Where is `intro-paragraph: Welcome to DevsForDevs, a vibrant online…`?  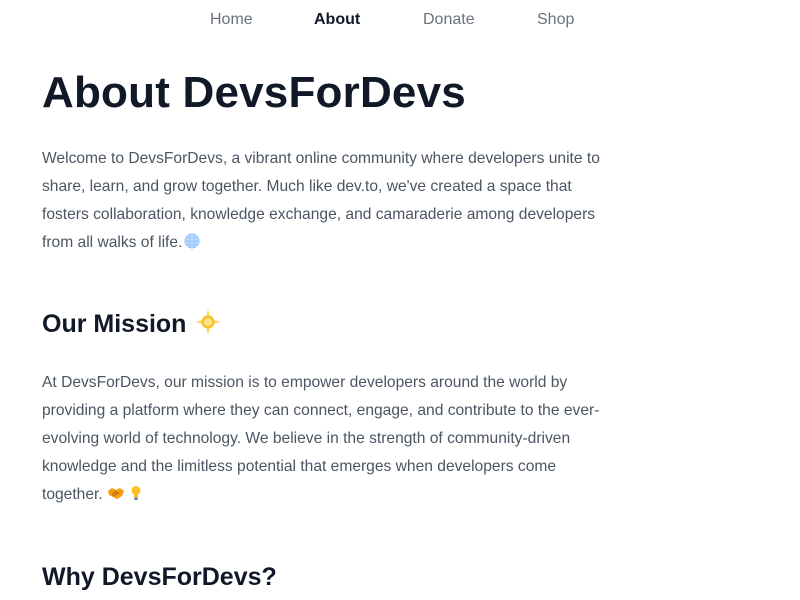 intro-paragraph: Welcome to DevsForDevs, a vibrant online… is located at coordinates (327, 201).